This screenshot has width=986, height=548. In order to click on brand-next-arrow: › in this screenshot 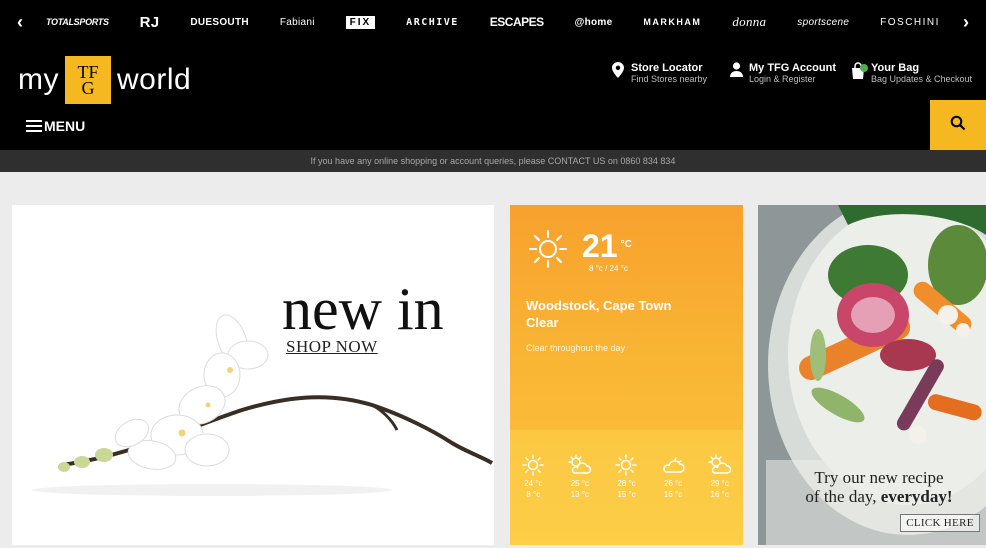, I will do `click(966, 22)`.